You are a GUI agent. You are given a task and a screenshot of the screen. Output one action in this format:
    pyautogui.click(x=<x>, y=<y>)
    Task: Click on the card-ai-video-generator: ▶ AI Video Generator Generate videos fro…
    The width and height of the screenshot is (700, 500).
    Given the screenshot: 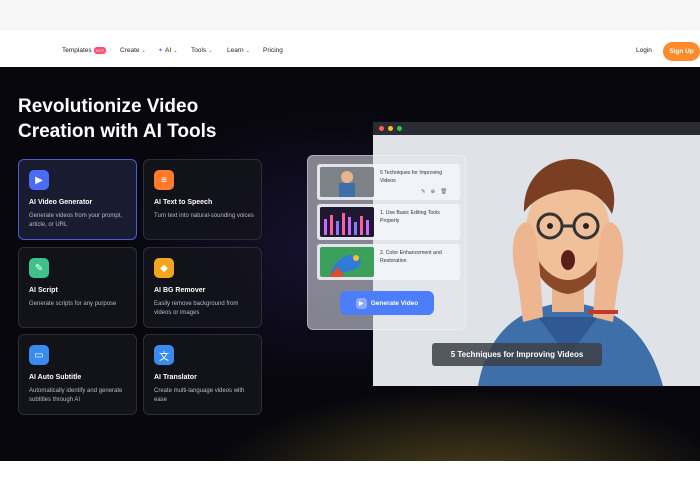 What is the action you would take?
    pyautogui.click(x=77, y=199)
    